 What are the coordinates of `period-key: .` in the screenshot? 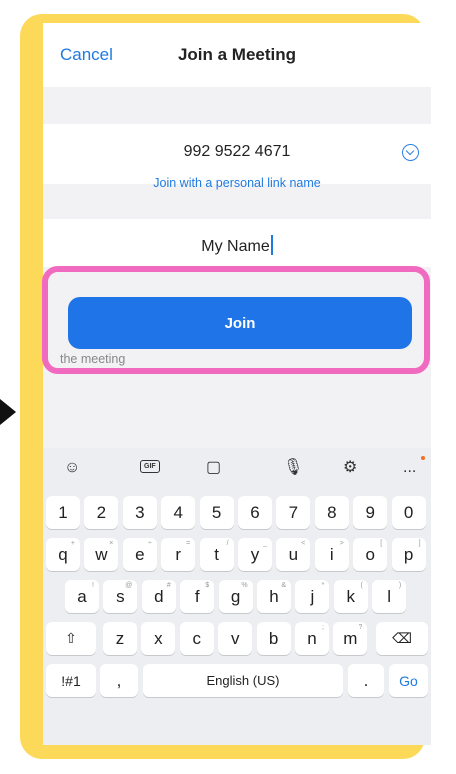 It's located at (366, 680).